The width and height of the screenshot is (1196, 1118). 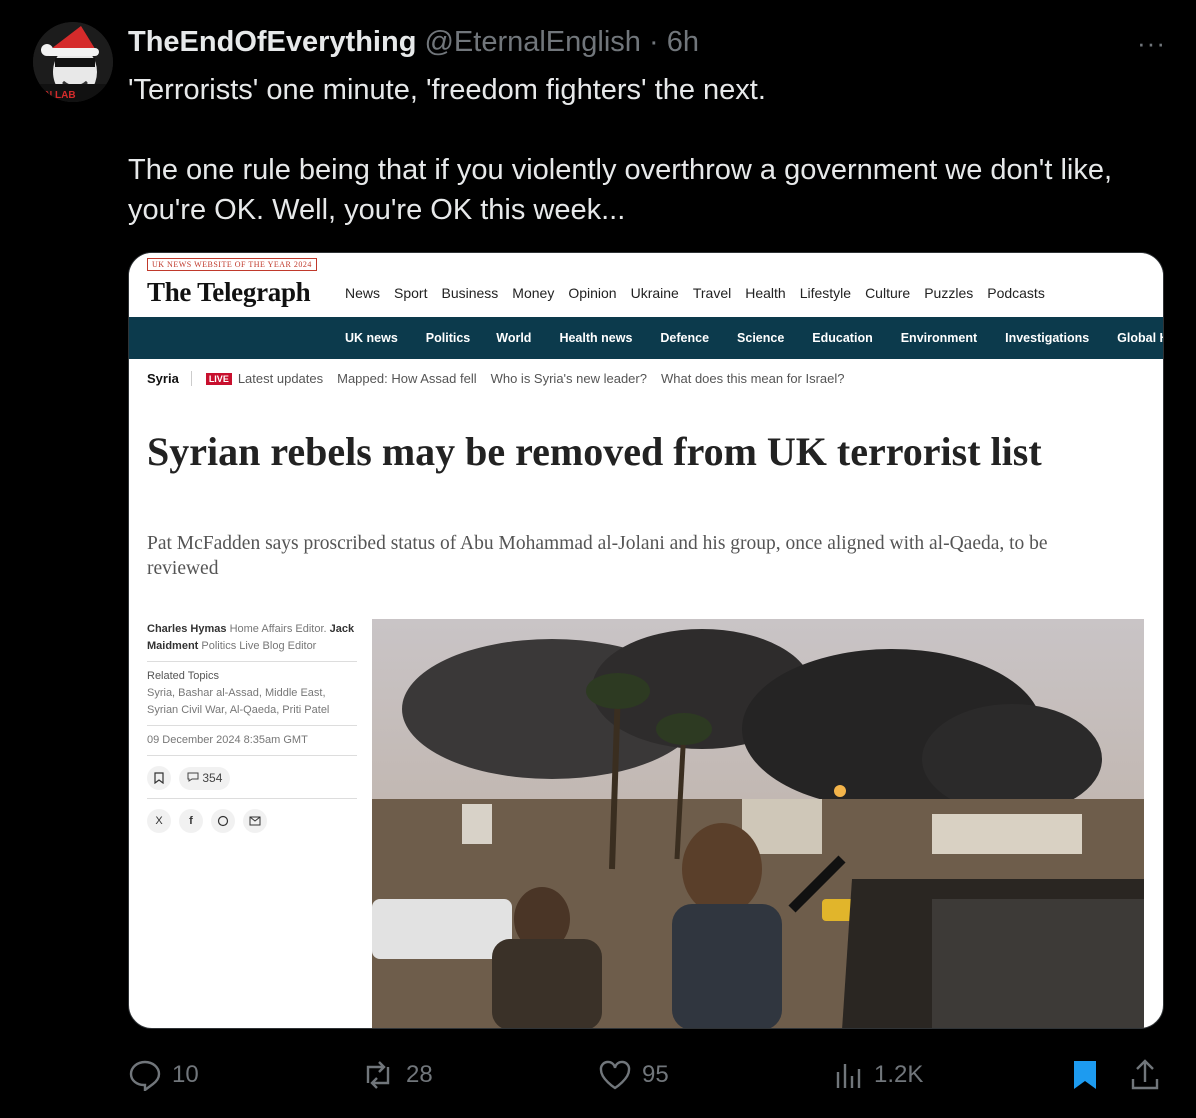 What do you see at coordinates (470, 293) in the screenshot?
I see `main-nav-item: Business` at bounding box center [470, 293].